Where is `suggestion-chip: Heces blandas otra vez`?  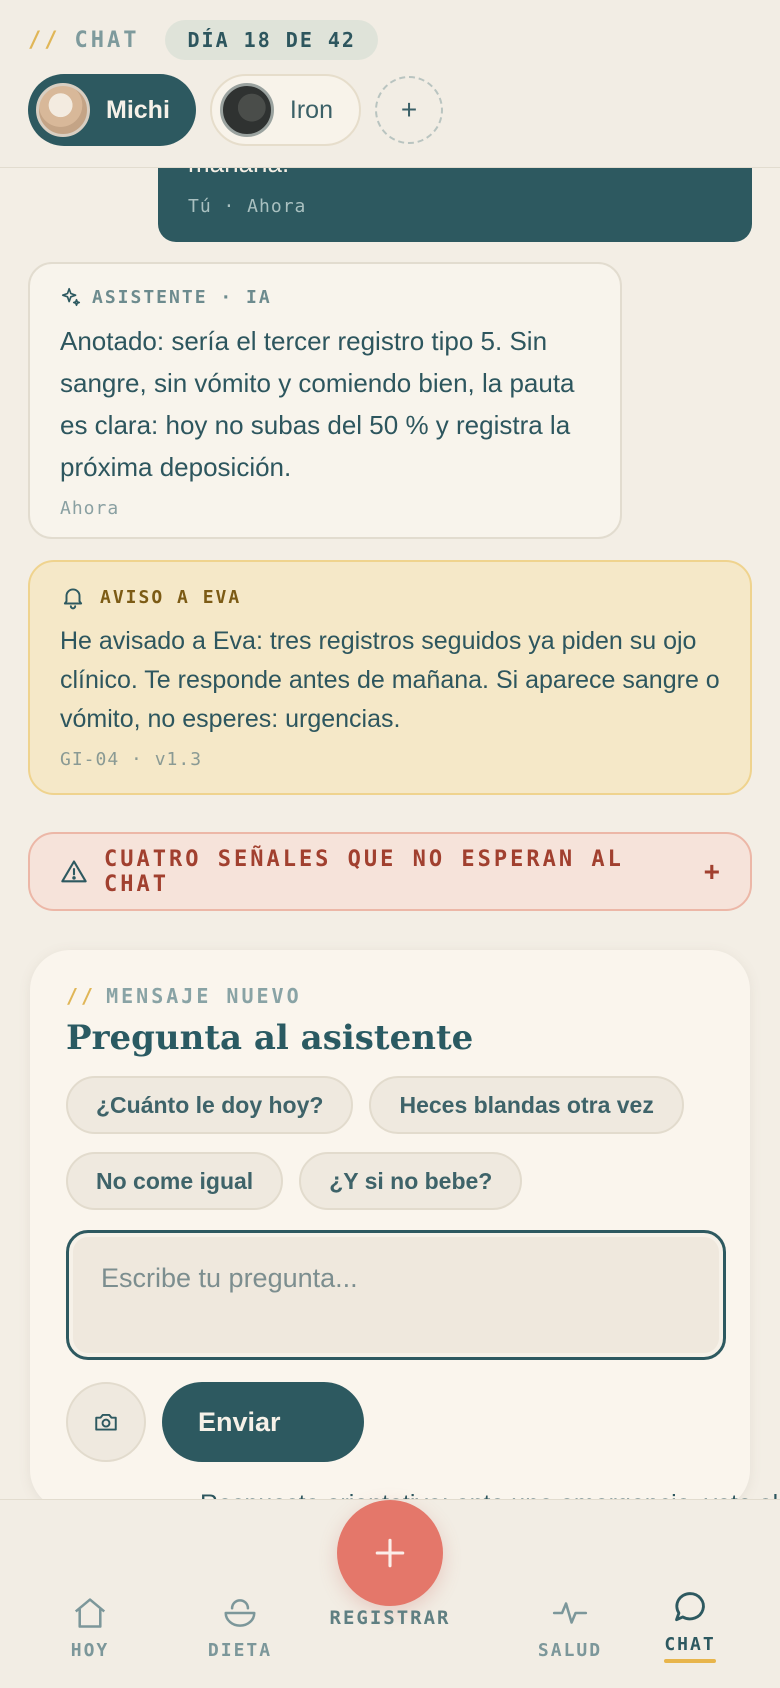
suggestion-chip: Heces blandas otra vez is located at coordinates (526, 1105).